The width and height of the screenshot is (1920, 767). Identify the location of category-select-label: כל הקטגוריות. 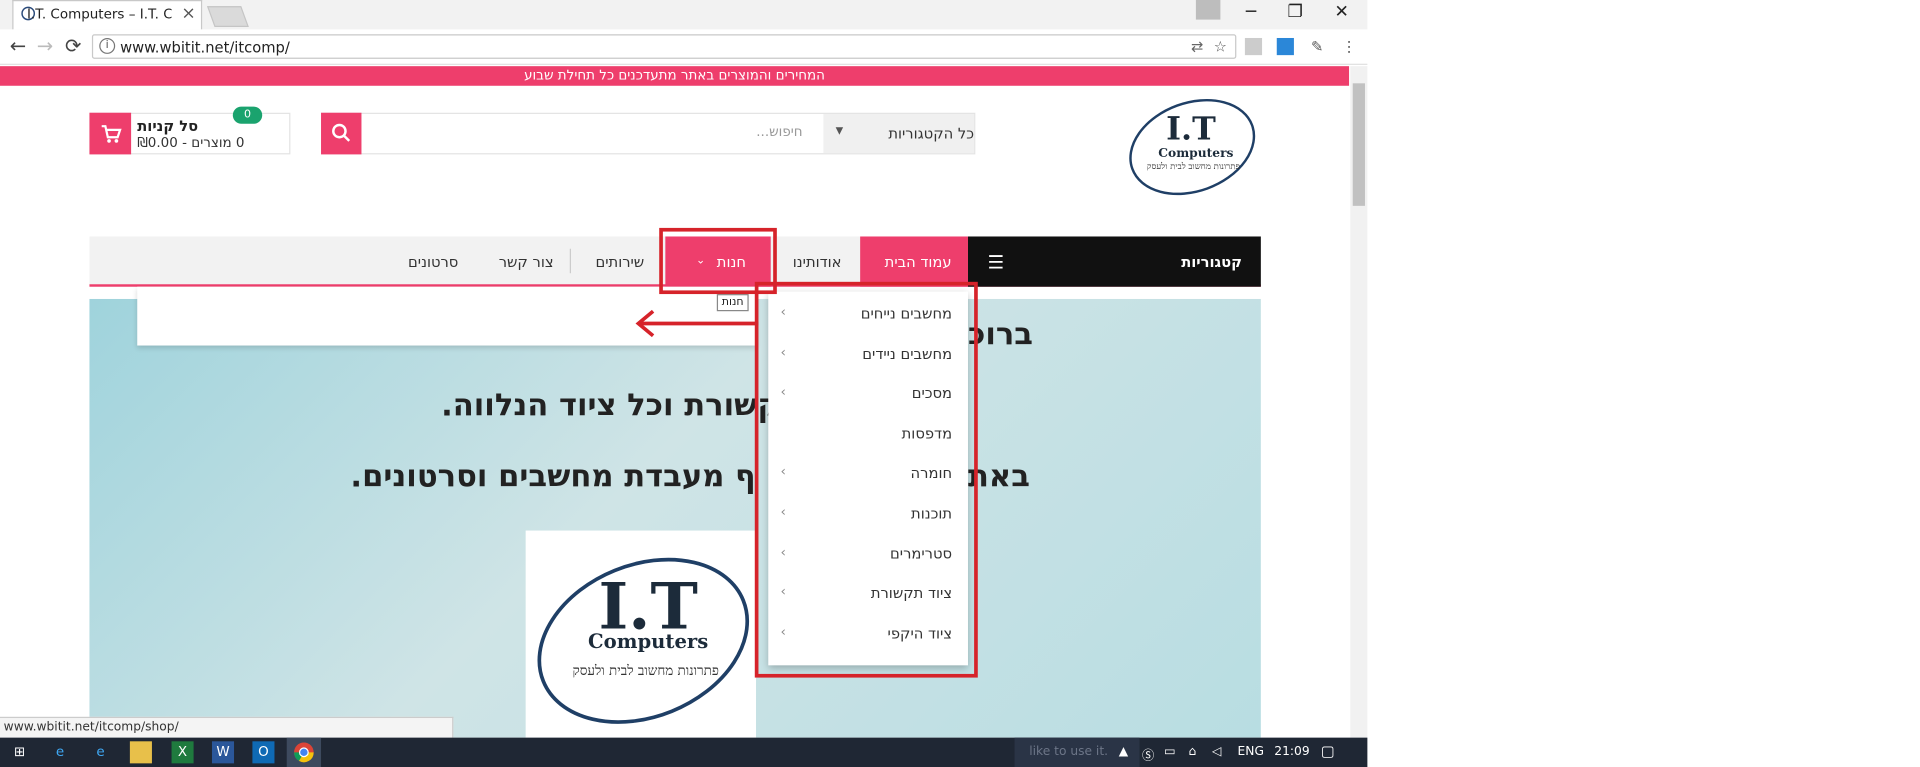
(931, 133).